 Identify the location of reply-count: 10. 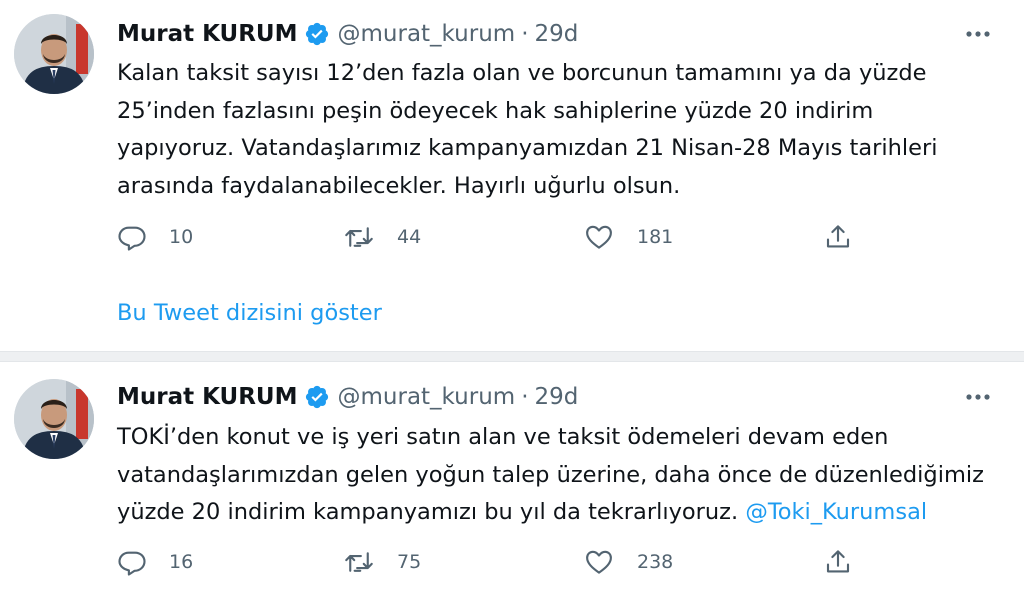
(181, 237).